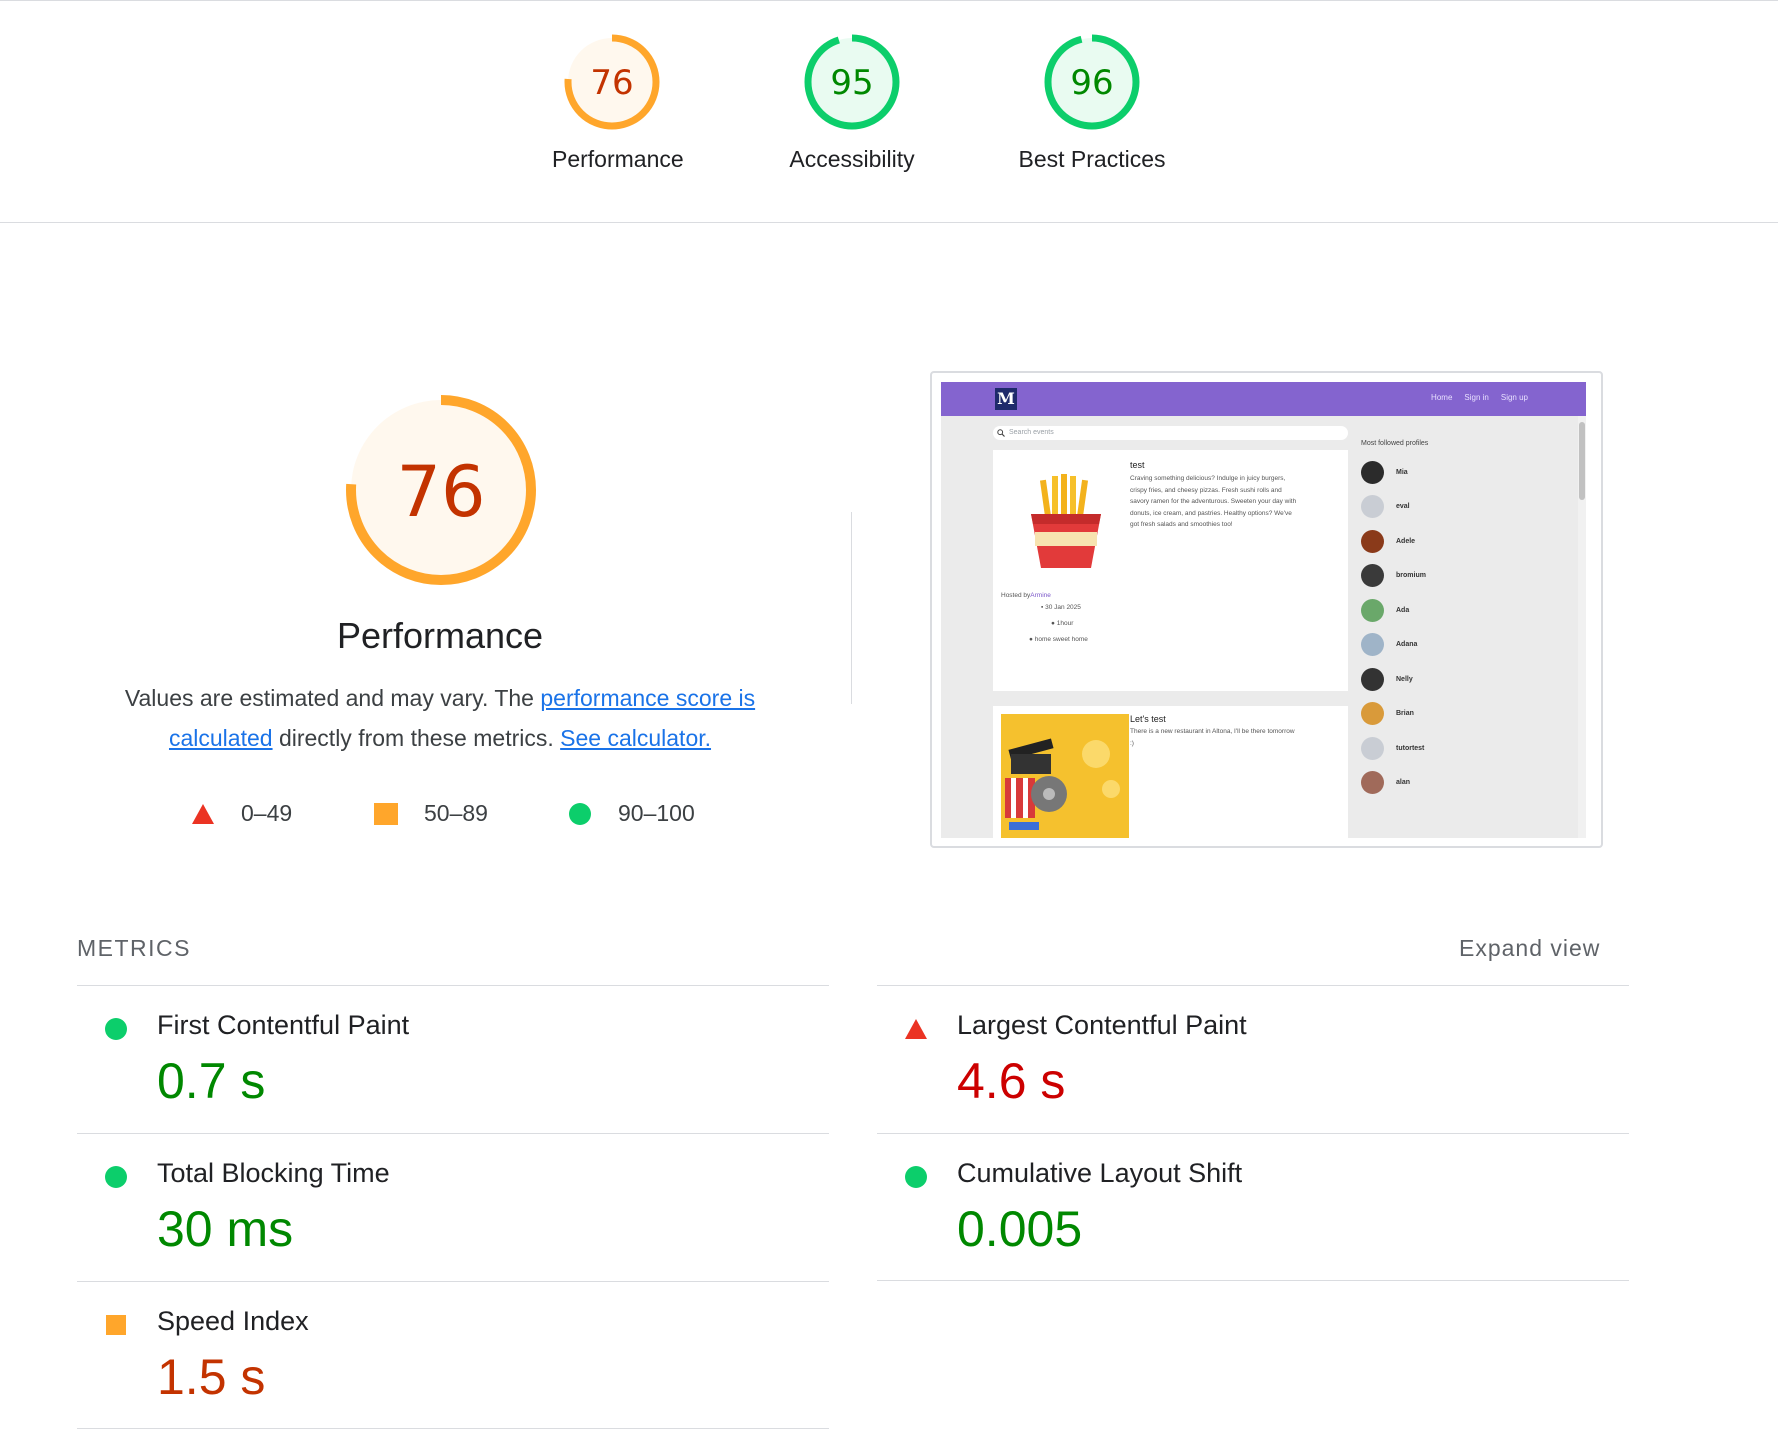 The image size is (1778, 1434). I want to click on metric-largest-contentful-paint: Largest Contentful Paint 4.6 s, so click(1253, 1060).